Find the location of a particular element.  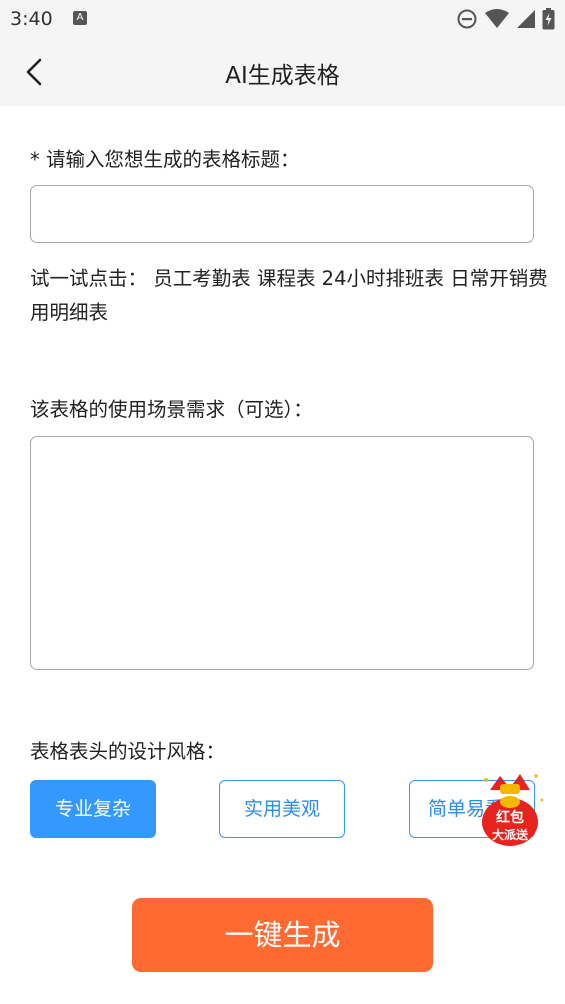

battery-icon is located at coordinates (548, 19).